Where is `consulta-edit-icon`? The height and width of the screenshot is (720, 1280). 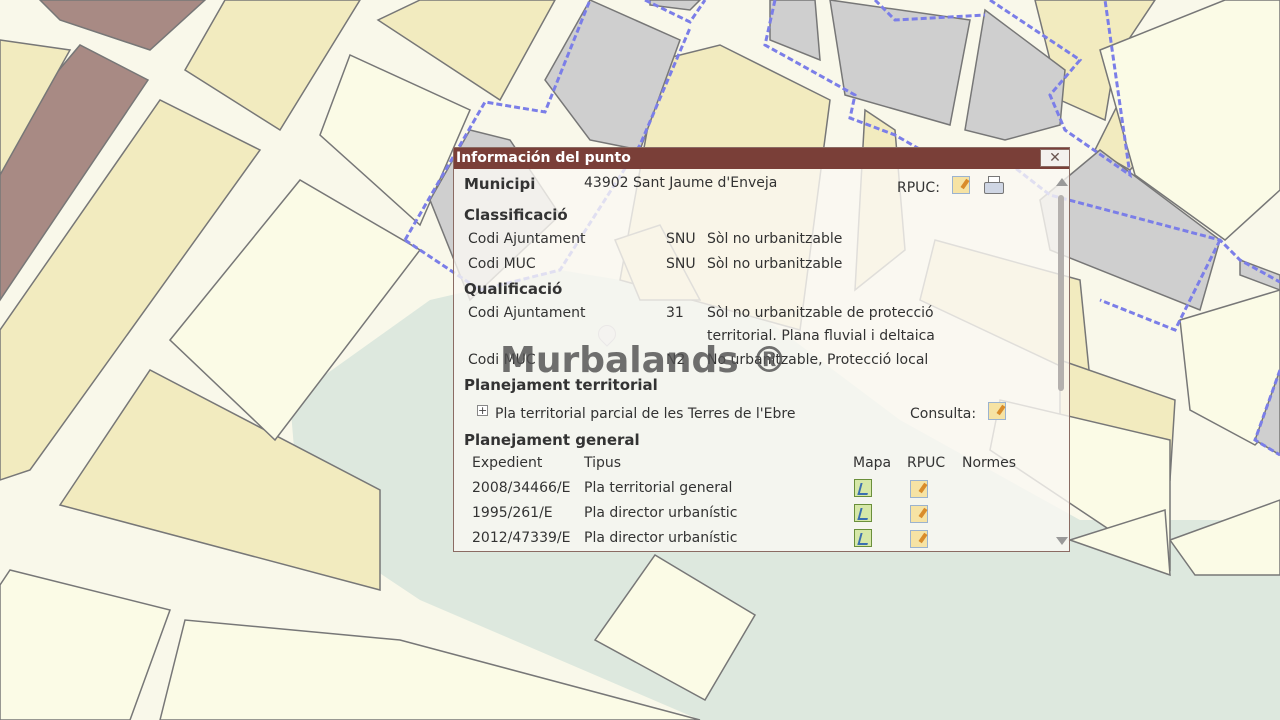
consulta-edit-icon is located at coordinates (997, 411).